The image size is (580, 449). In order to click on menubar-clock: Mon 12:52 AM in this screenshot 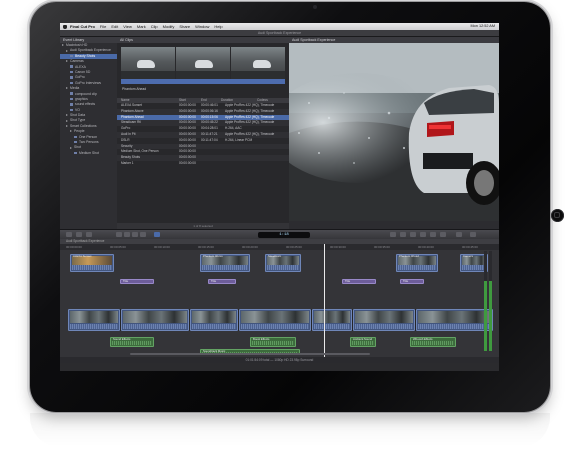, I will do `click(483, 26)`.